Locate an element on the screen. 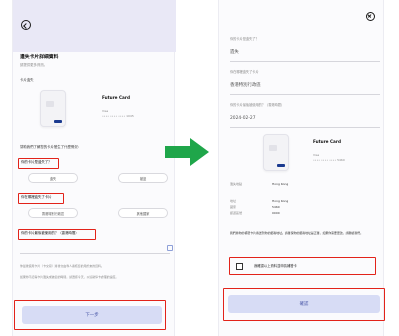 This screenshot has height=336, width=399. flow-arrow-head-icon is located at coordinates (199, 152).